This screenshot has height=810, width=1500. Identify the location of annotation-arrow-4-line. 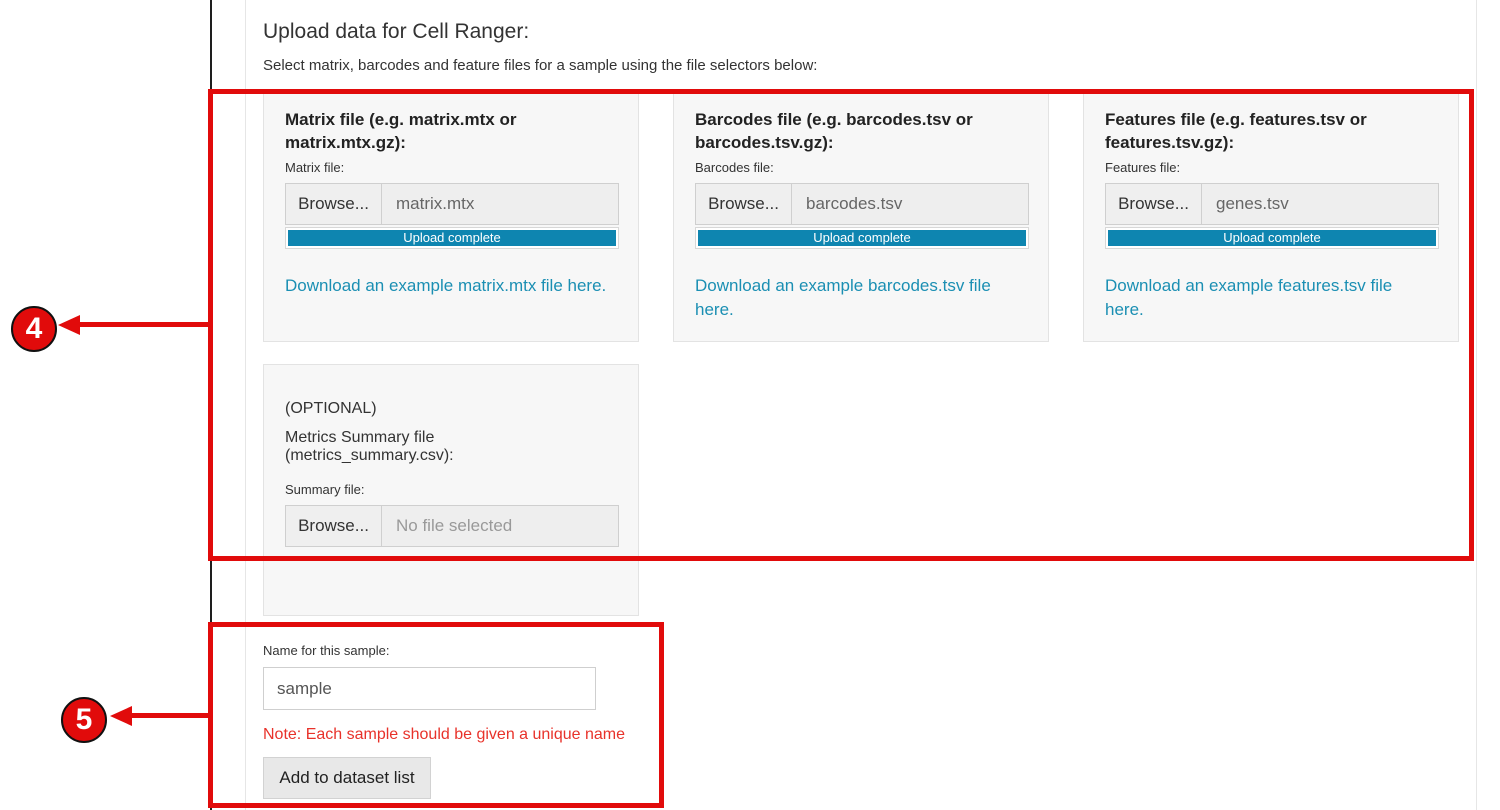
(144, 324).